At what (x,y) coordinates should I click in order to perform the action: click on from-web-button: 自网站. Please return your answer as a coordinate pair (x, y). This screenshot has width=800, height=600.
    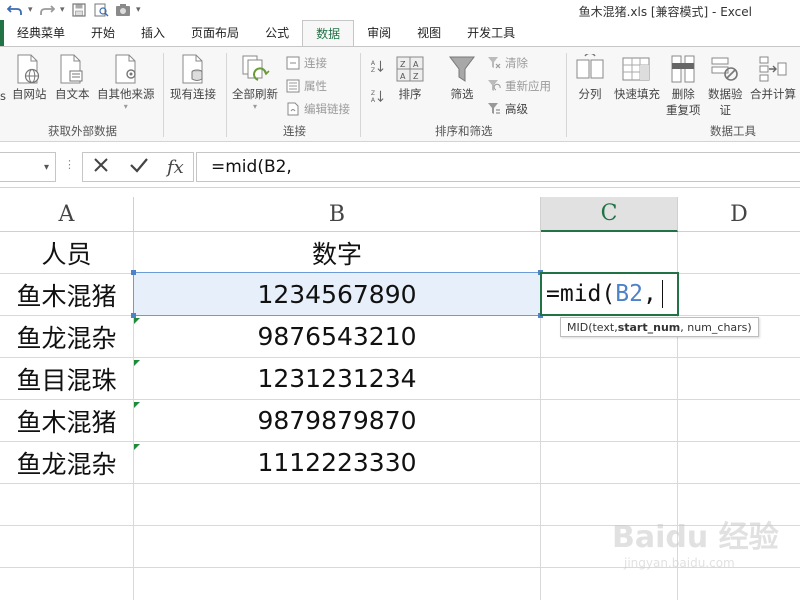
    Looking at the image, I should click on (29, 77).